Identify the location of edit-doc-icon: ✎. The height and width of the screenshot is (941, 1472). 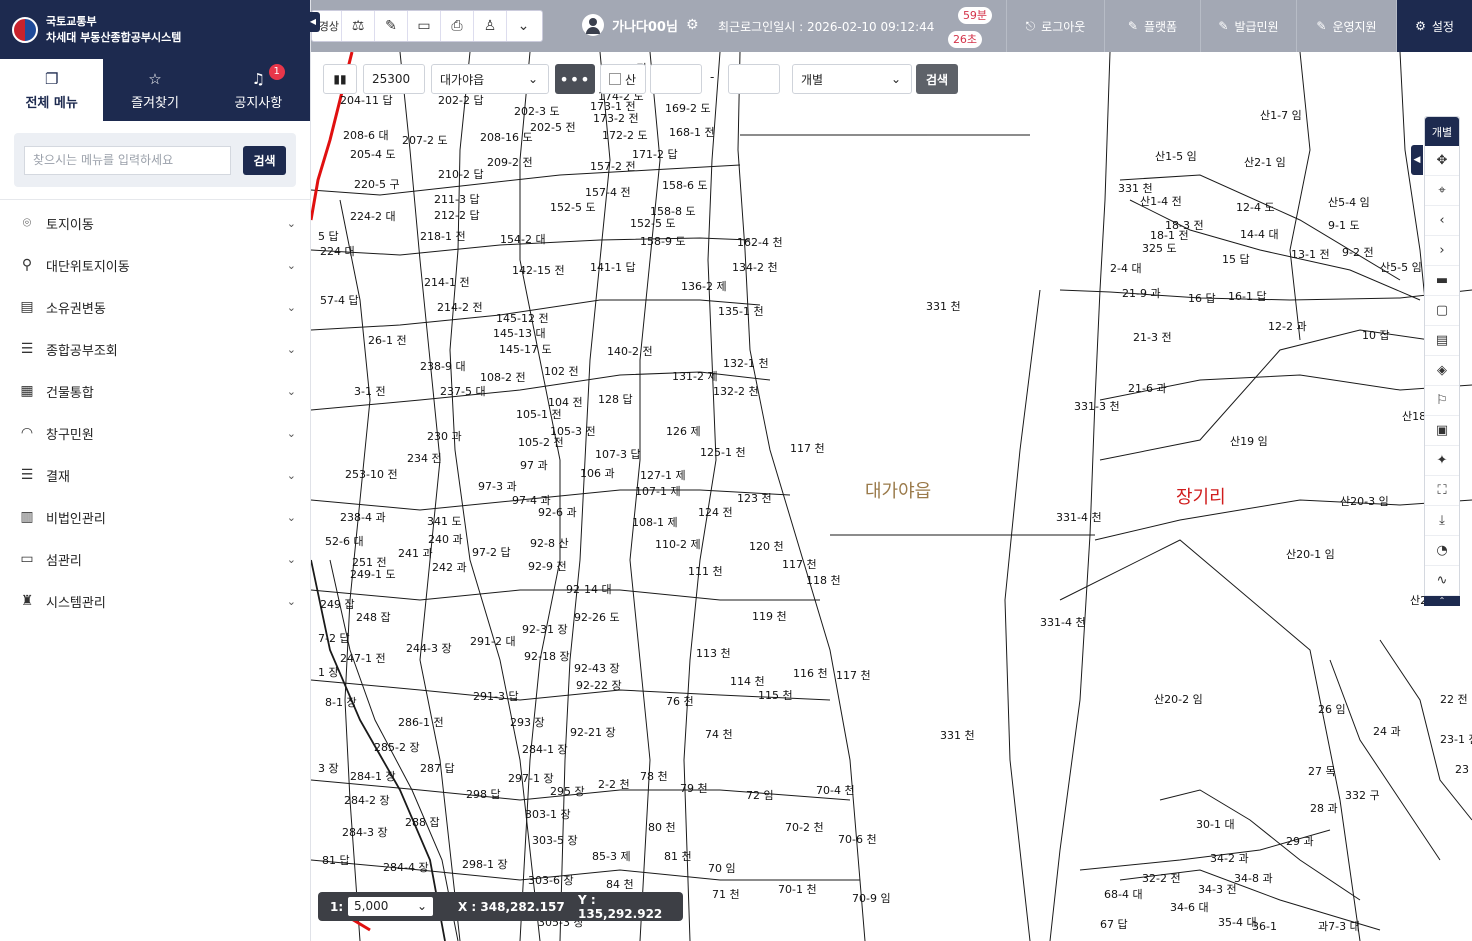
(391, 26).